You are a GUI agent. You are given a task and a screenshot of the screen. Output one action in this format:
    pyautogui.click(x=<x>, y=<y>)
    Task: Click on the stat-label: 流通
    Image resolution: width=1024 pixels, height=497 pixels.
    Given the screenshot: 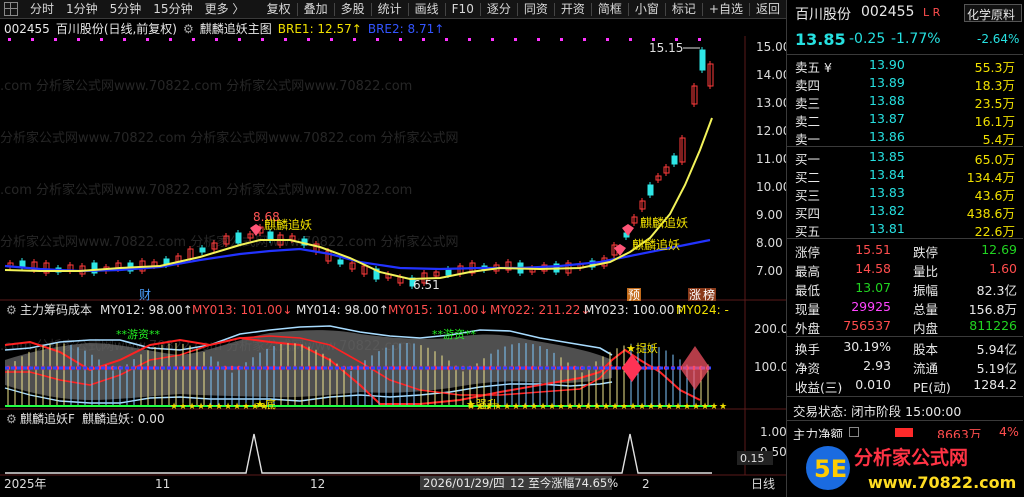 What is the action you would take?
    pyautogui.click(x=926, y=368)
    